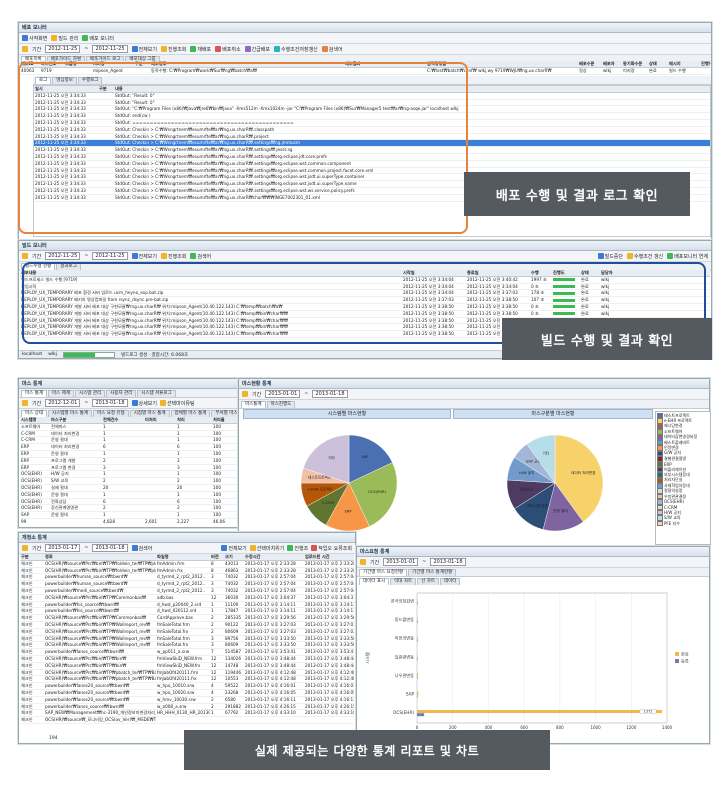 This screenshot has height=791, width=727. Describe the element at coordinates (428, 581) in the screenshot. I see `bar-sub-tab-2: 선 차트` at that location.